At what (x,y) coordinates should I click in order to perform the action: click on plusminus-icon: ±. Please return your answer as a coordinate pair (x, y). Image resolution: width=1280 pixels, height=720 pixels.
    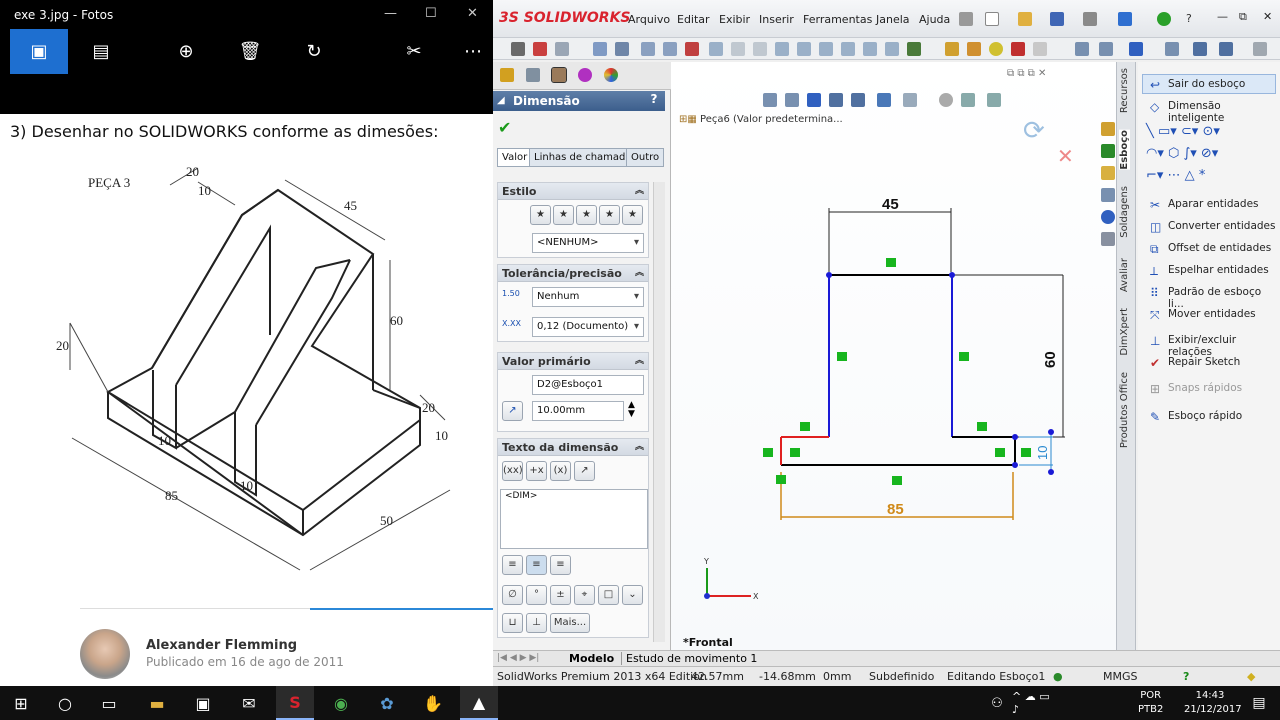
    Looking at the image, I should click on (560, 595).